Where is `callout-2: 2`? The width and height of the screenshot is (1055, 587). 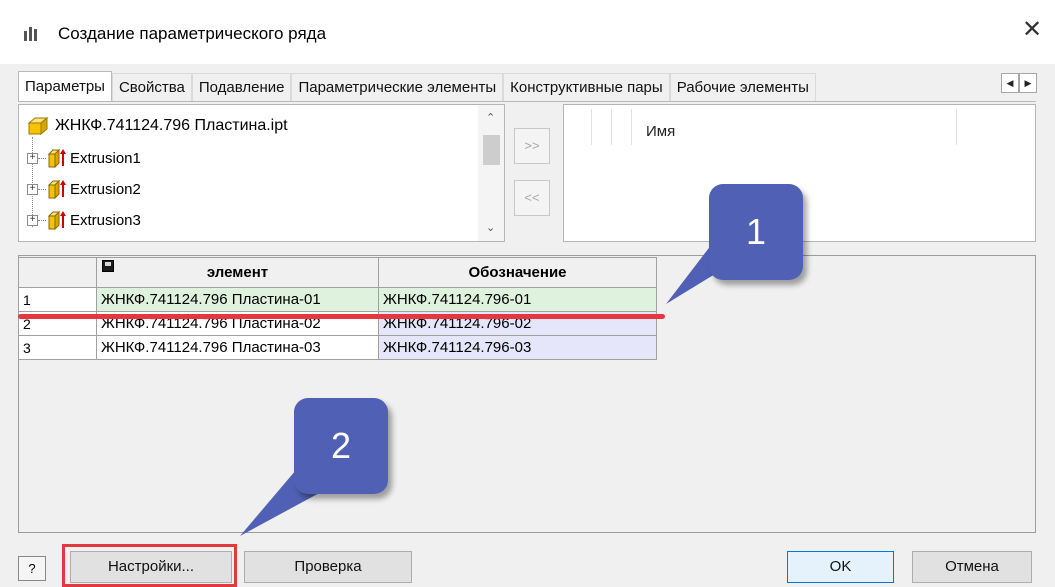 callout-2: 2 is located at coordinates (341, 446).